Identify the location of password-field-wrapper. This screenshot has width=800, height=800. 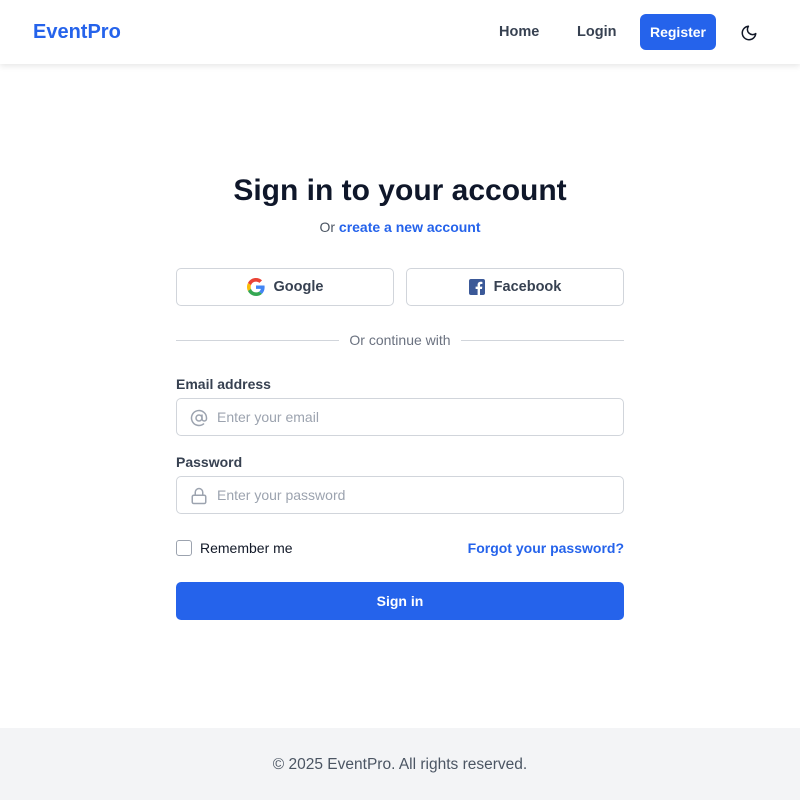
(400, 495).